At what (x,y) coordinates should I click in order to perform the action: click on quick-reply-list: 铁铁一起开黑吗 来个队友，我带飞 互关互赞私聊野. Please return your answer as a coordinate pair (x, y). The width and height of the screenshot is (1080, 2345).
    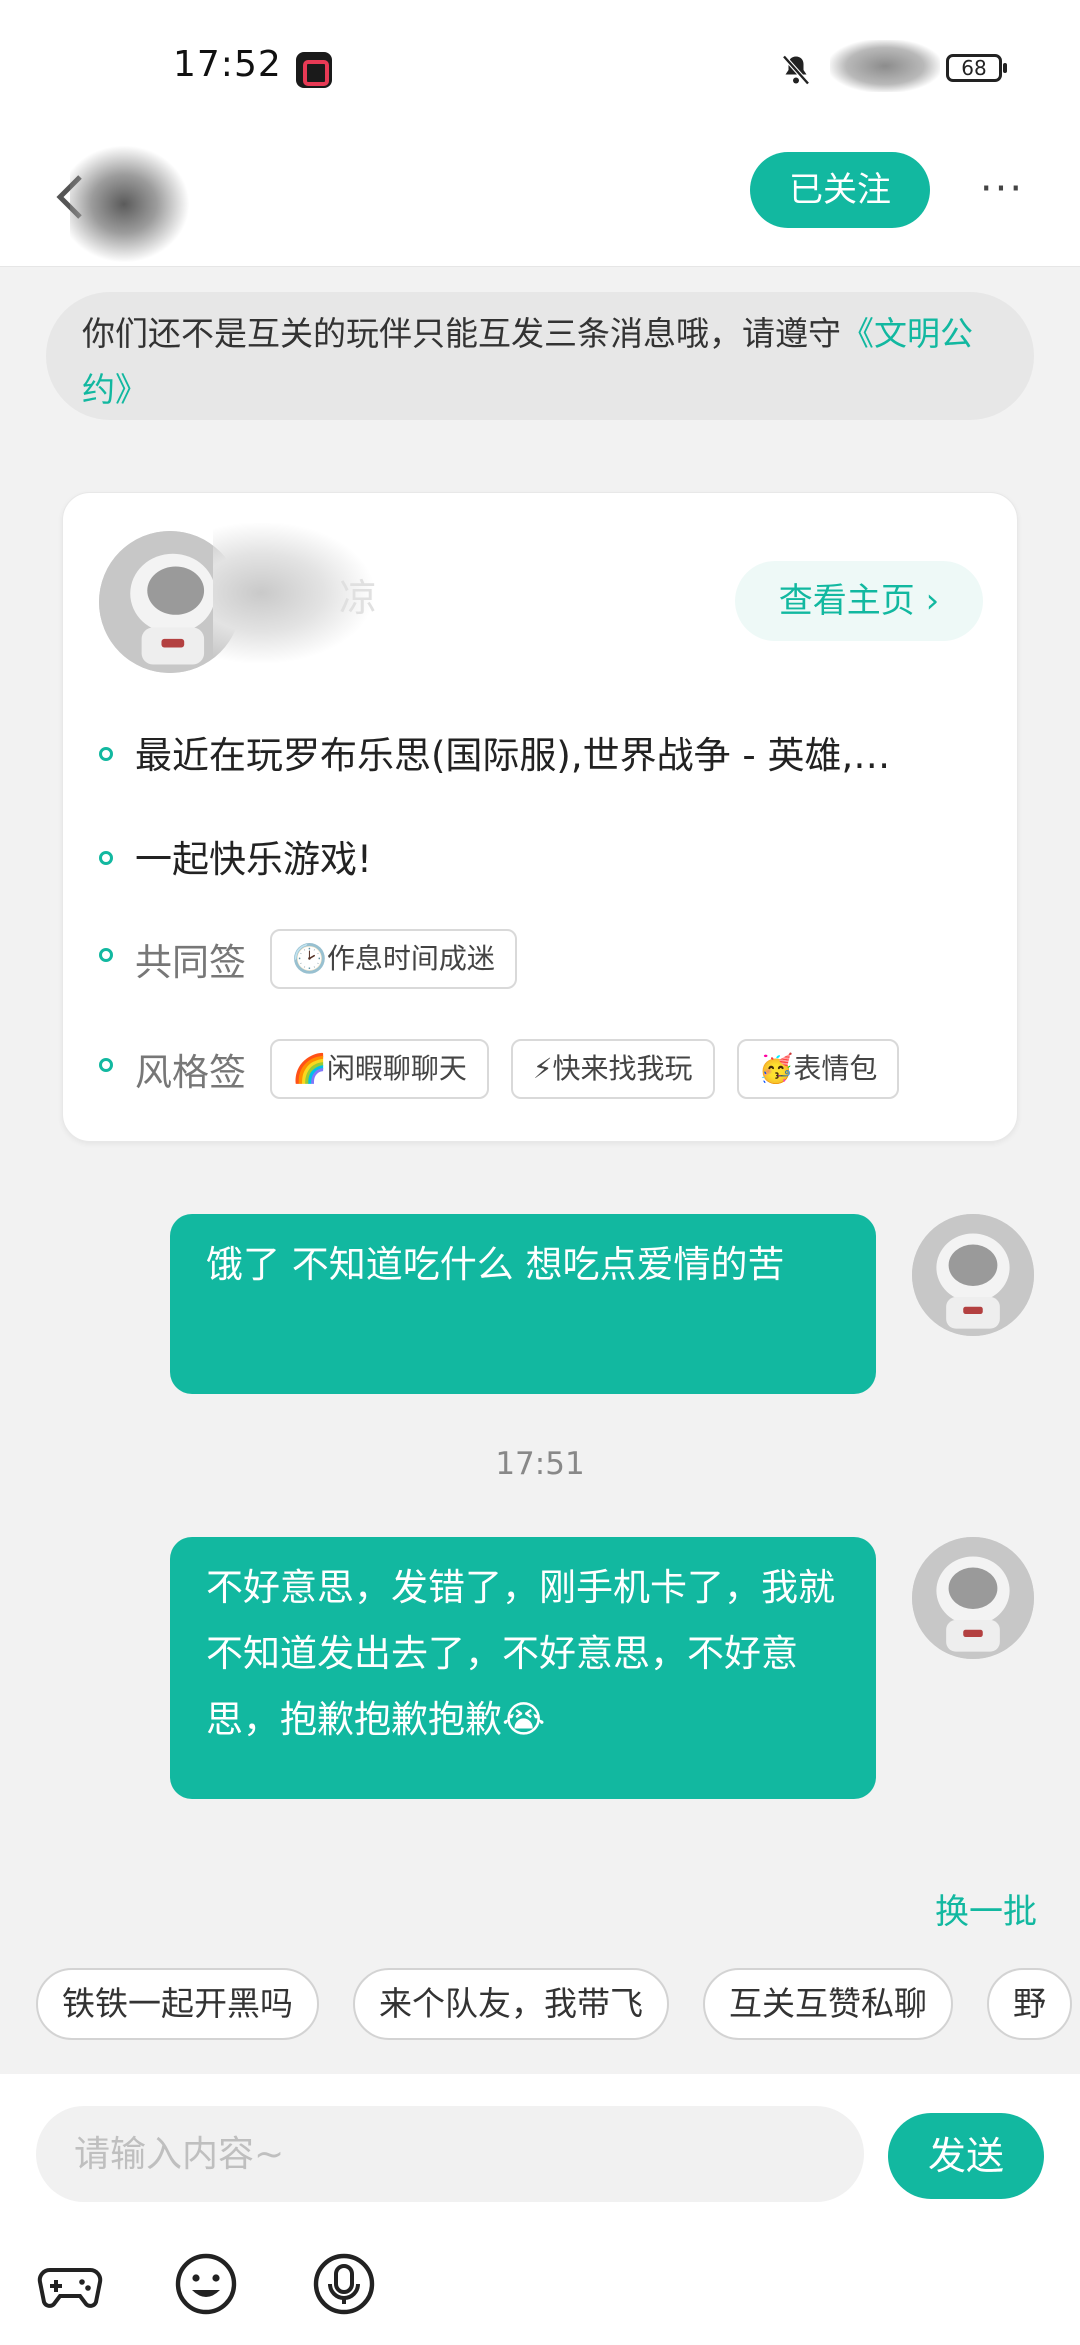
    Looking at the image, I should click on (558, 2004).